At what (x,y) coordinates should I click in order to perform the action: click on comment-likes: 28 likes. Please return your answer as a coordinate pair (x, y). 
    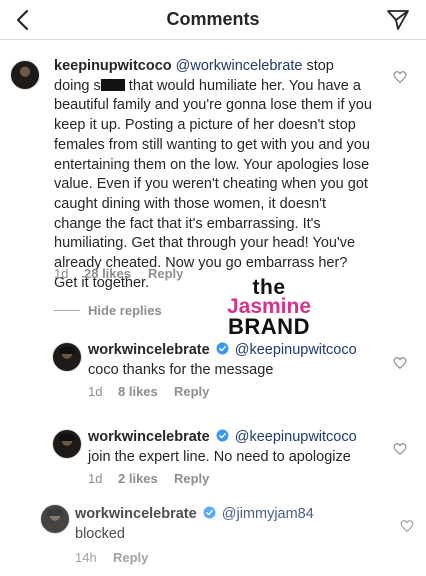
    Looking at the image, I should click on (116, 273).